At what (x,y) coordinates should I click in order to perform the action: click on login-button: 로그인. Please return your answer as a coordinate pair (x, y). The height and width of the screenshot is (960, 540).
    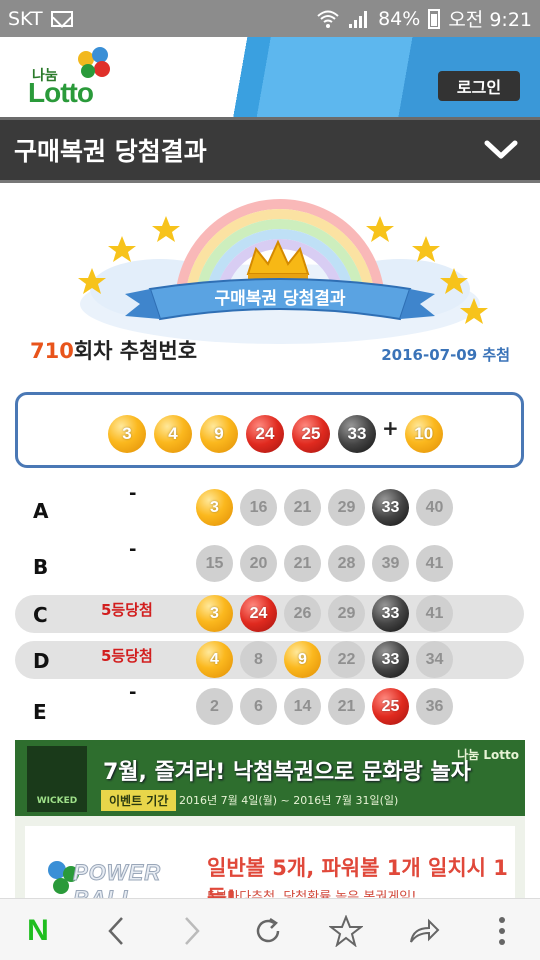
    Looking at the image, I should click on (479, 86).